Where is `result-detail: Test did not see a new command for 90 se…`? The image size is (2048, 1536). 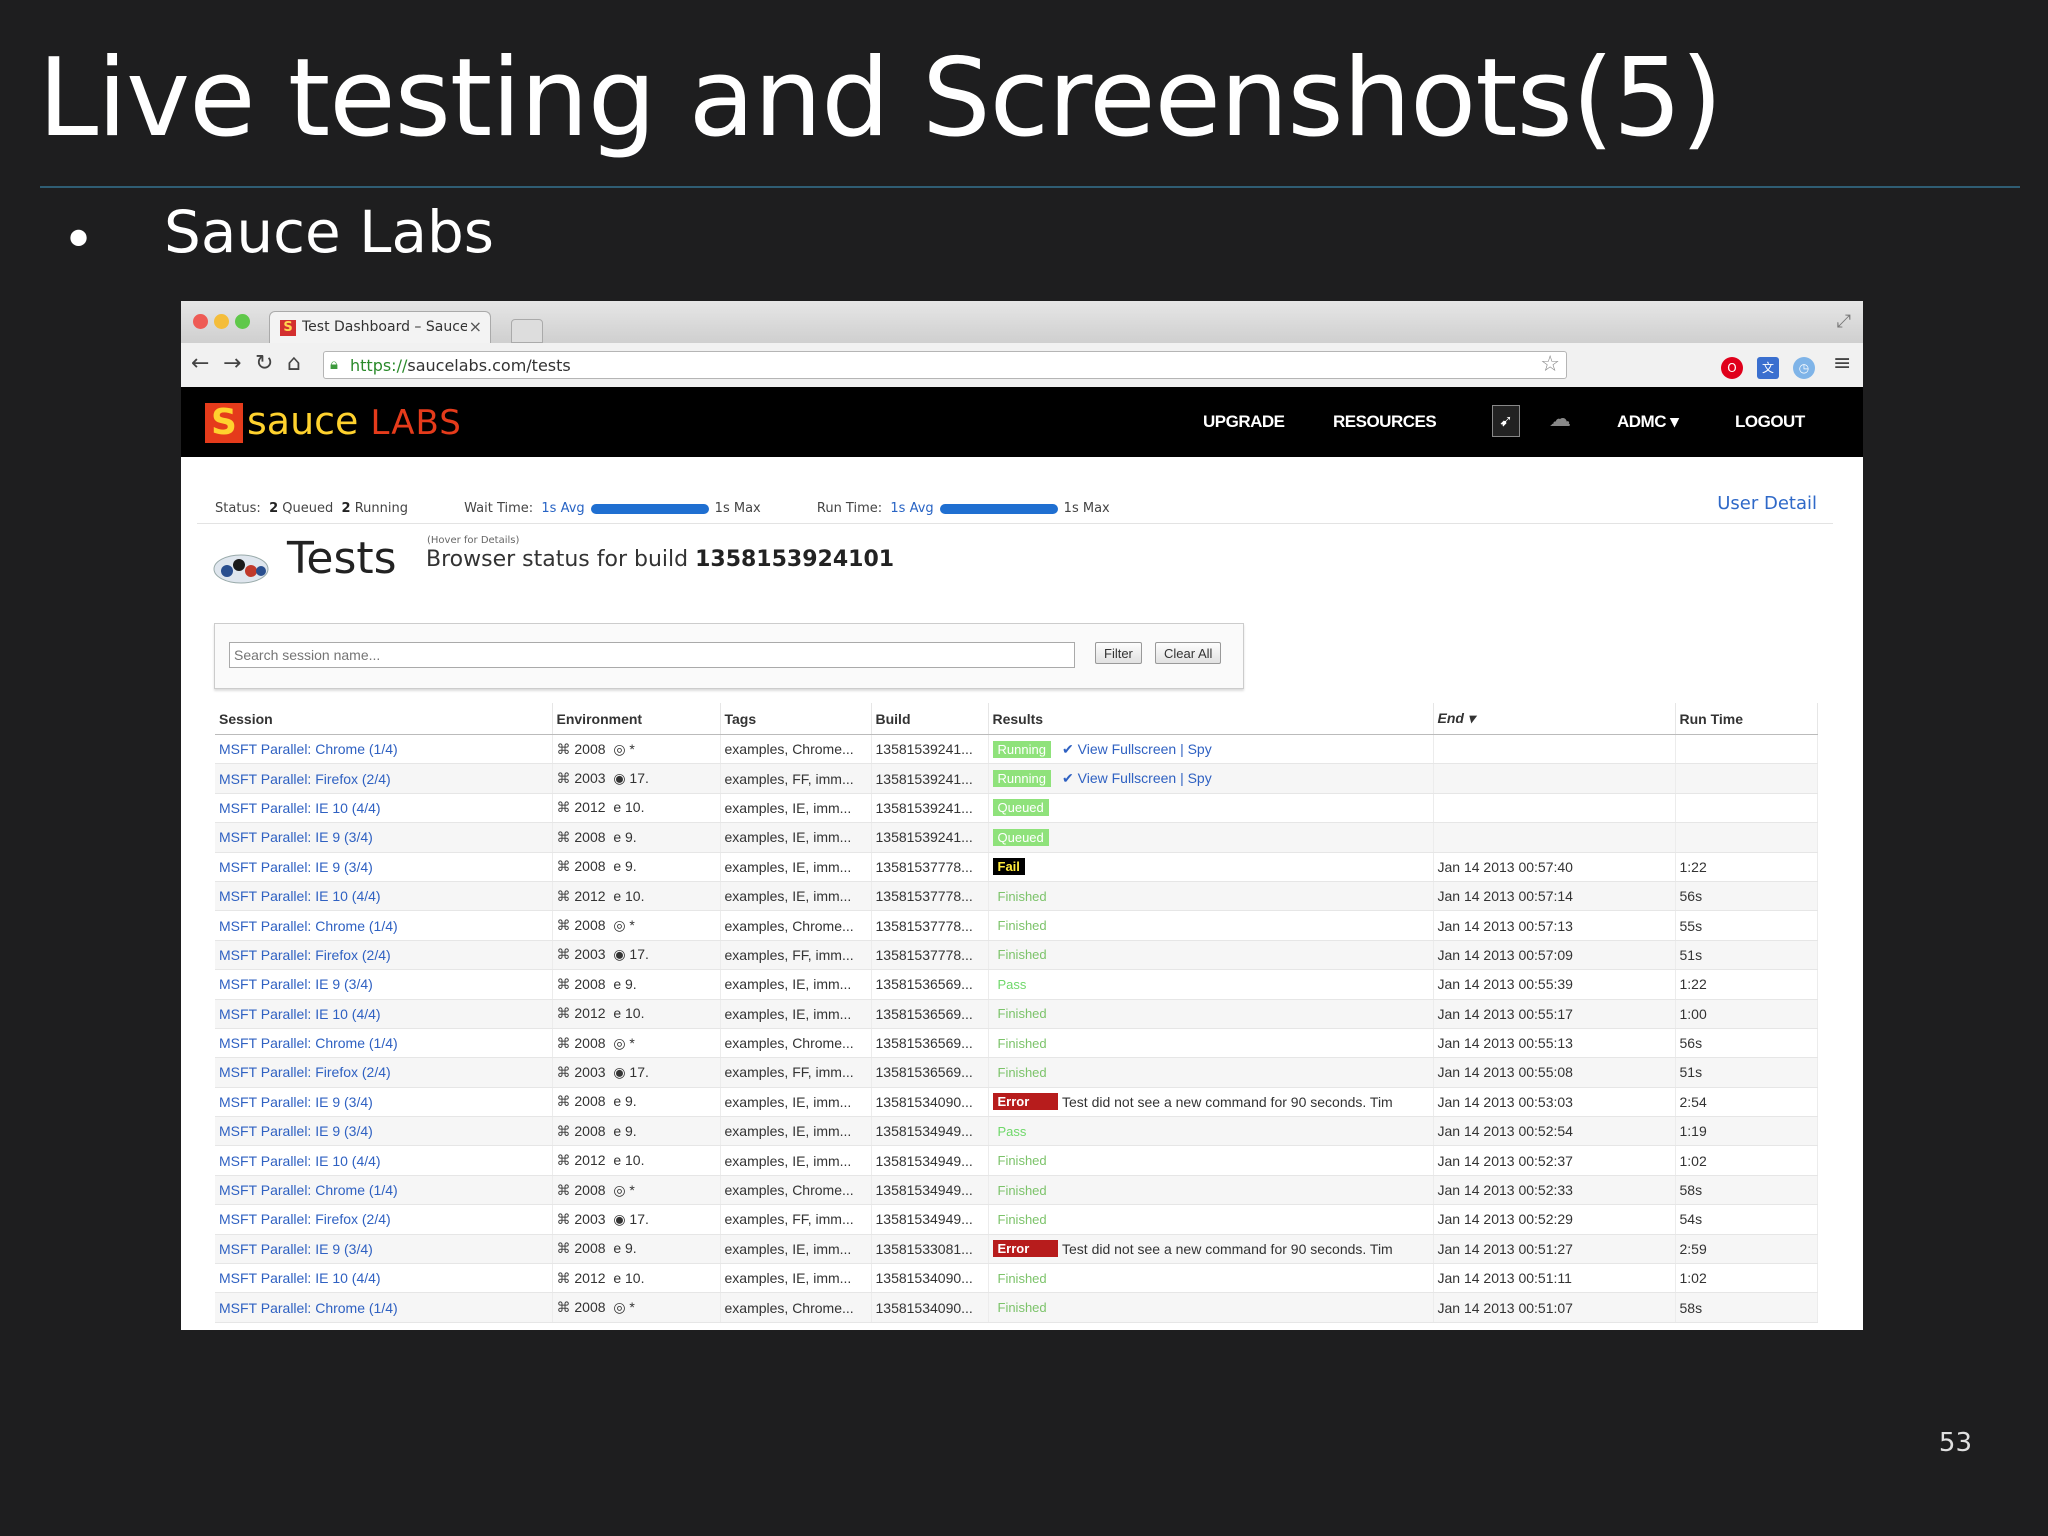
result-detail: Test did not see a new command for 90 se… is located at coordinates (1246, 1249).